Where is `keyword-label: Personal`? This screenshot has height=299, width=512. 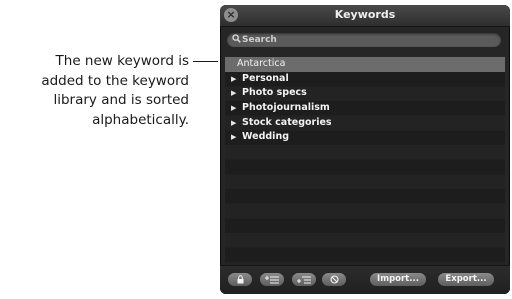
keyword-label: Personal is located at coordinates (265, 78).